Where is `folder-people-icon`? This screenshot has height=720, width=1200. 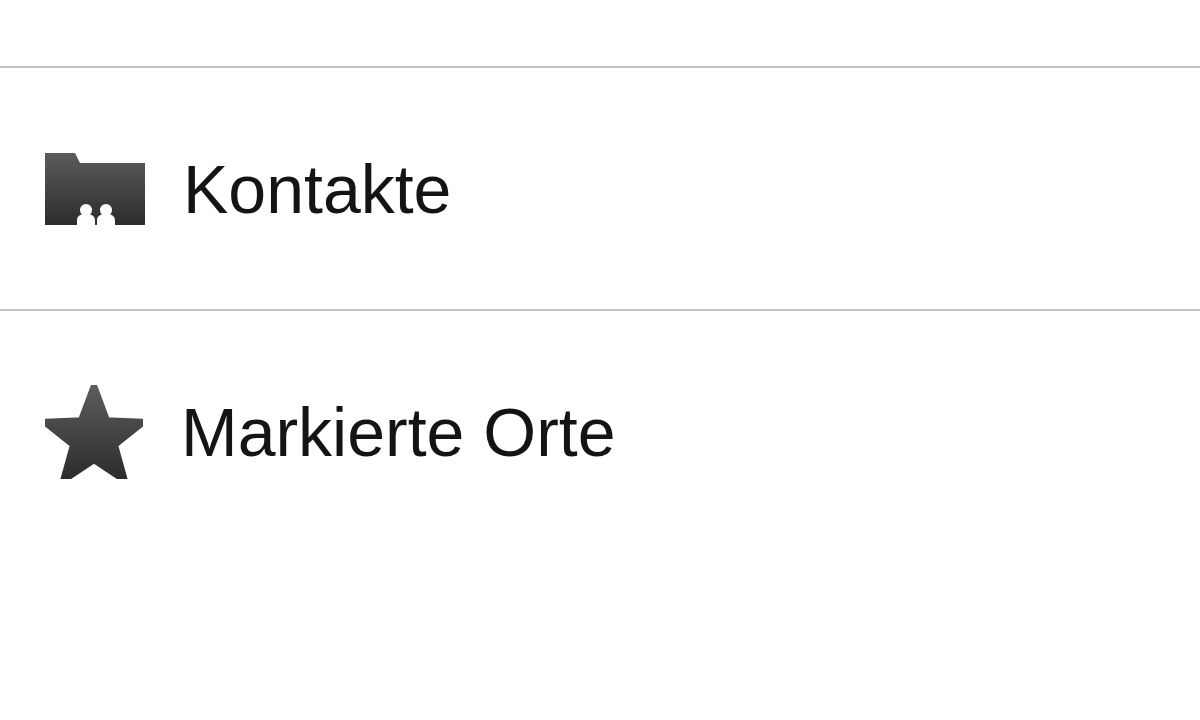
folder-people-icon is located at coordinates (95, 188).